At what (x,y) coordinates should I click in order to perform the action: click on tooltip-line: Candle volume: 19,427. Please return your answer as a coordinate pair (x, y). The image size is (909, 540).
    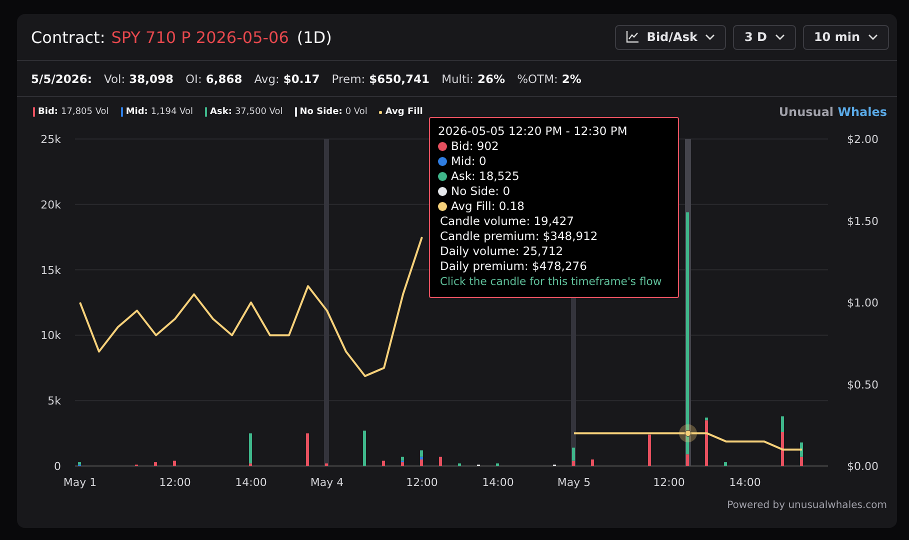
    Looking at the image, I should click on (507, 221).